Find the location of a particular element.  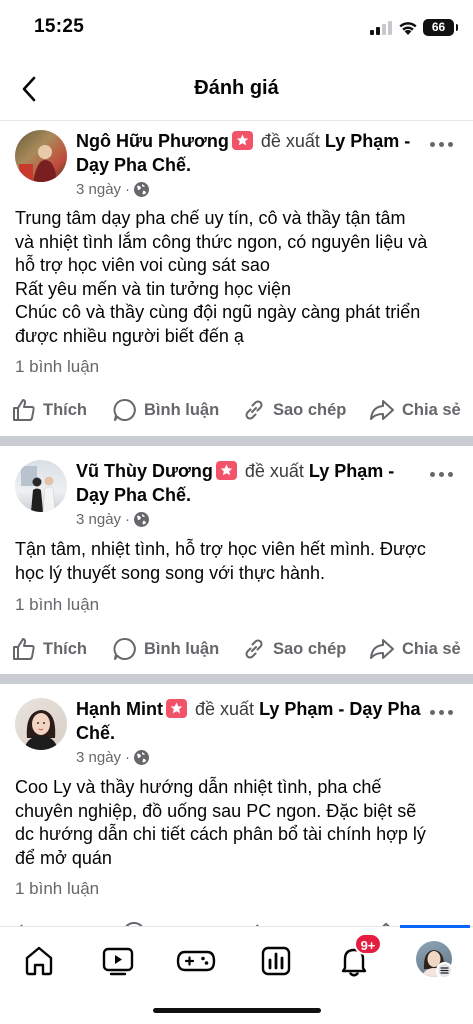

page-title: Đánh giá is located at coordinates (236, 88).